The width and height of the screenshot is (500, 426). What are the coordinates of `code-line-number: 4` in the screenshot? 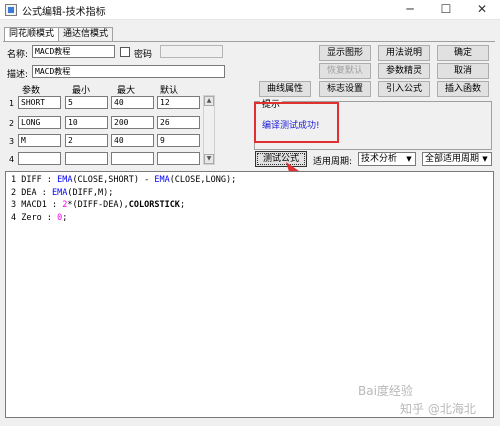 It's located at (14, 217).